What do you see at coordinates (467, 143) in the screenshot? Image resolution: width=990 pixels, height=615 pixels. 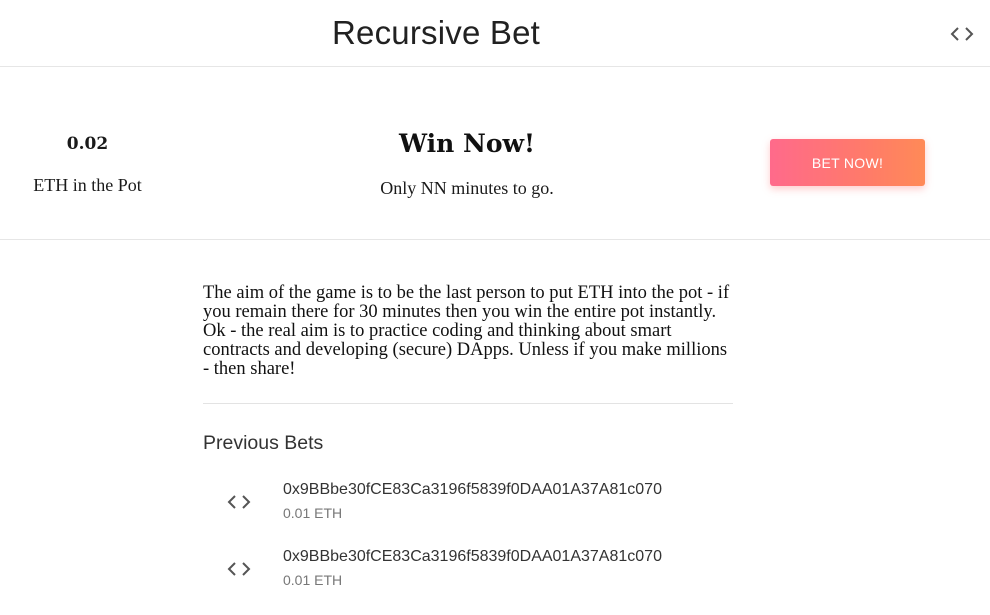 I see `win-title: Win Now!` at bounding box center [467, 143].